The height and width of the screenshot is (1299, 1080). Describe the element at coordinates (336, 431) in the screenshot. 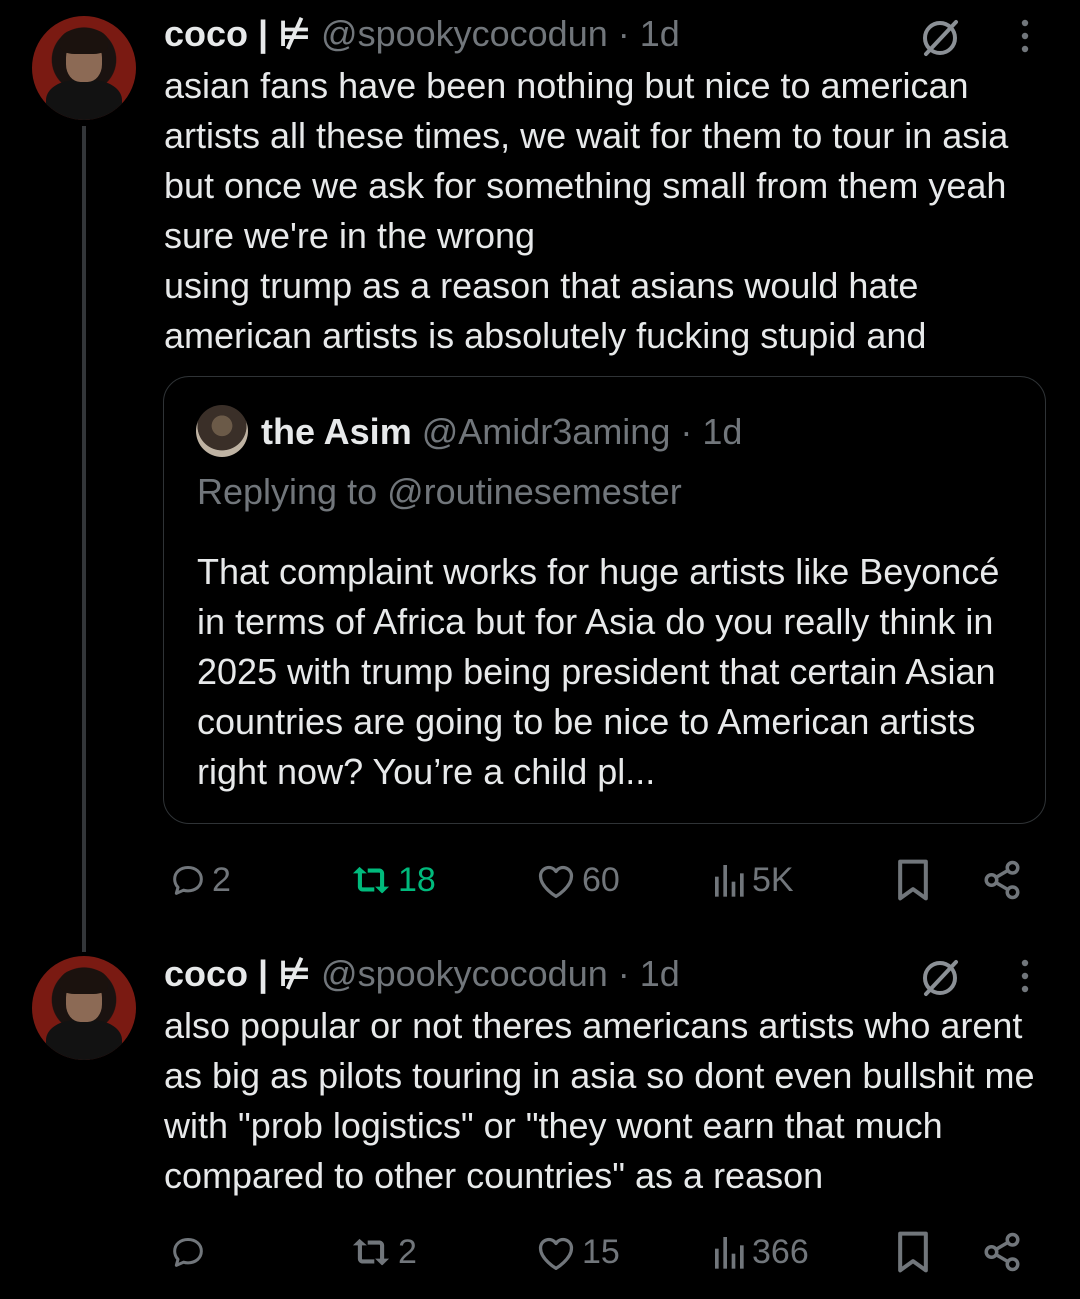

I see `quoted-author-name: the Asim` at that location.